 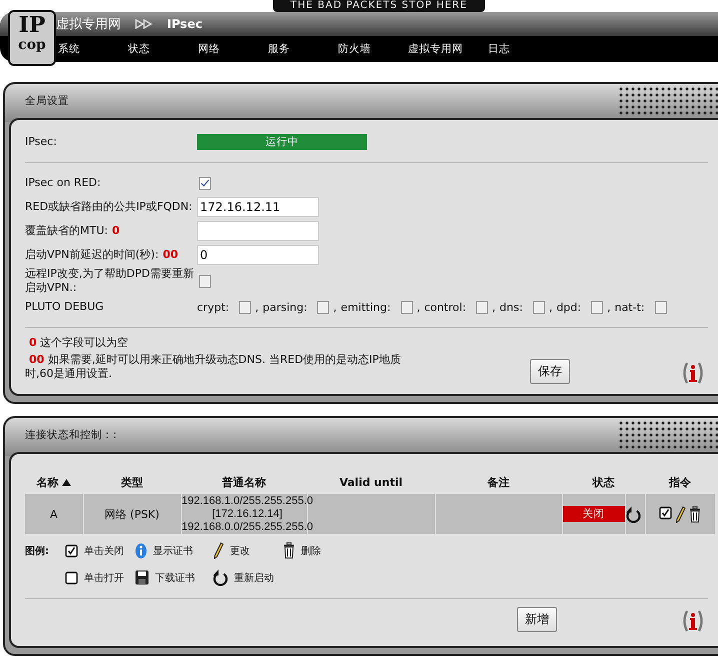 I want to click on menu-item: 服务, so click(x=303, y=49).